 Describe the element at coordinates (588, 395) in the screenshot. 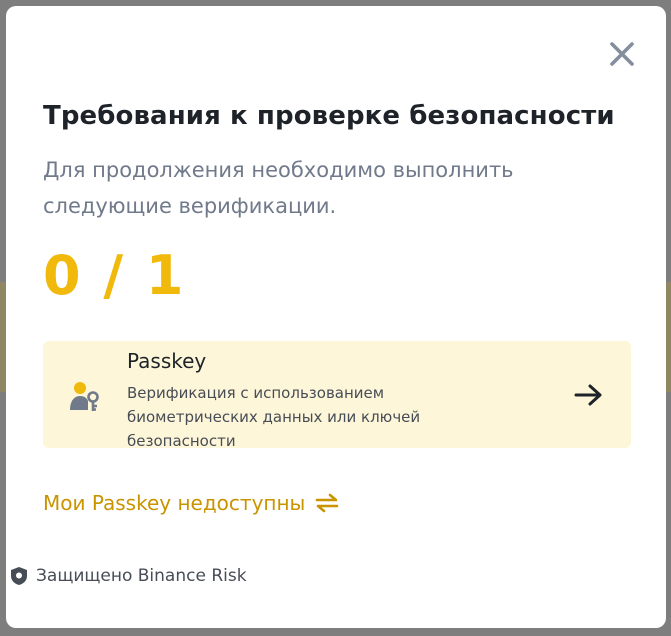

I see `arrow-right-icon` at that location.